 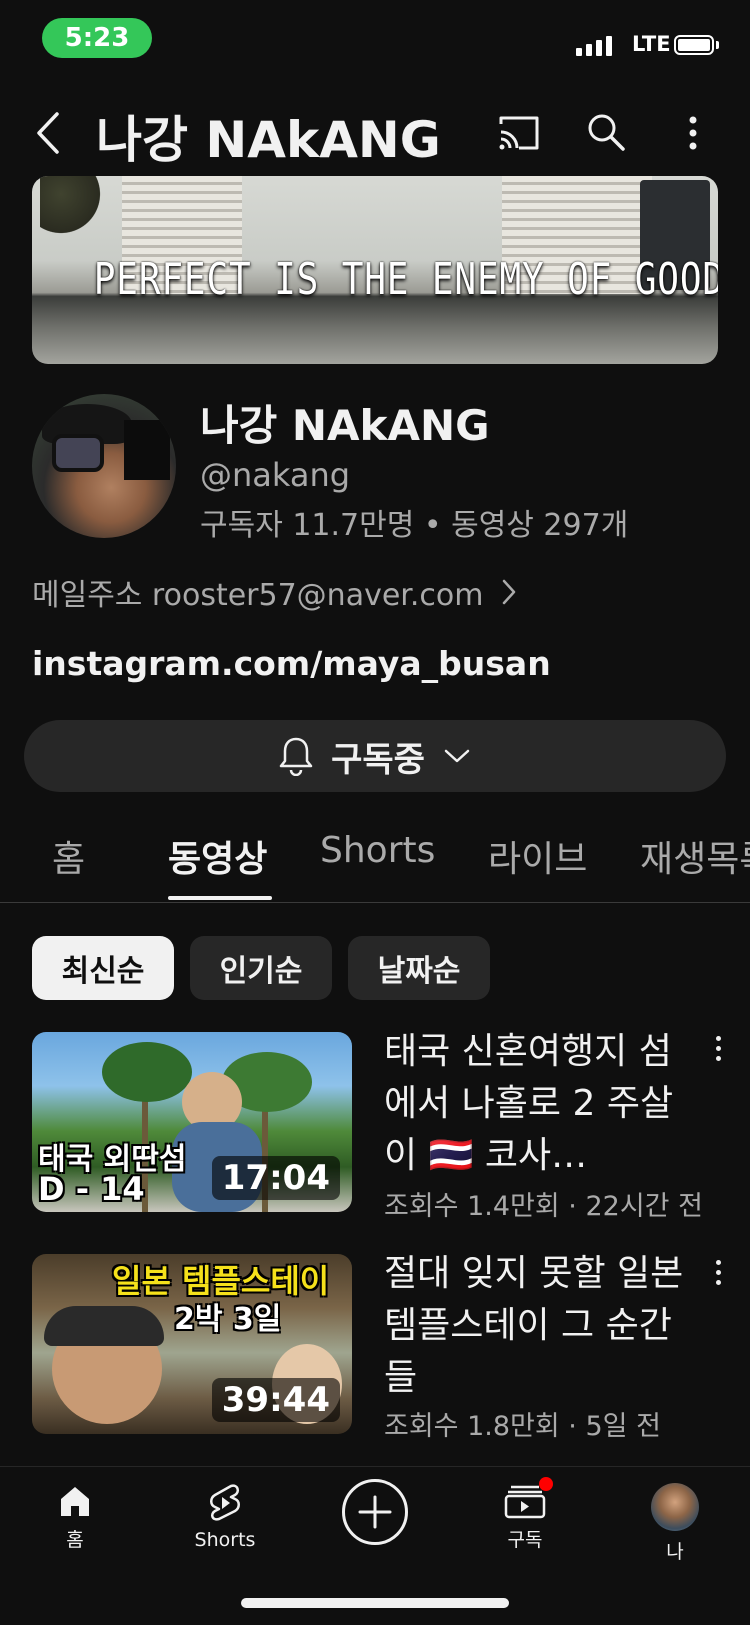 What do you see at coordinates (537, 856) in the screenshot?
I see `tab-live: 라이브` at bounding box center [537, 856].